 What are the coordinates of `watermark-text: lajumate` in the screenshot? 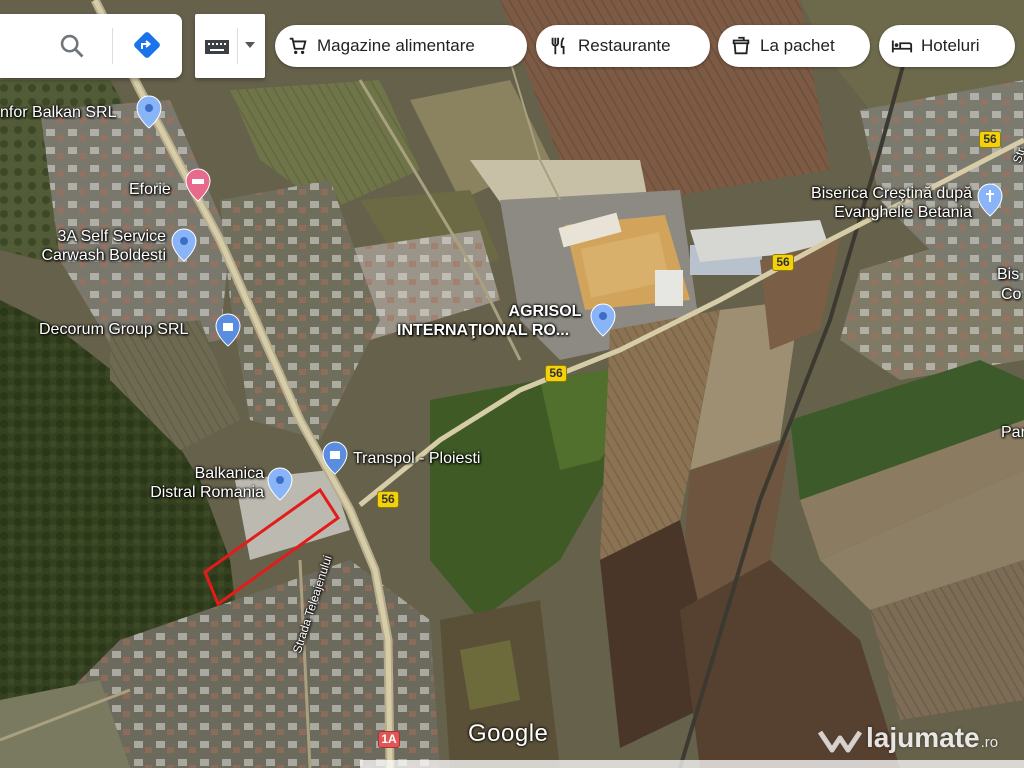 It's located at (923, 737).